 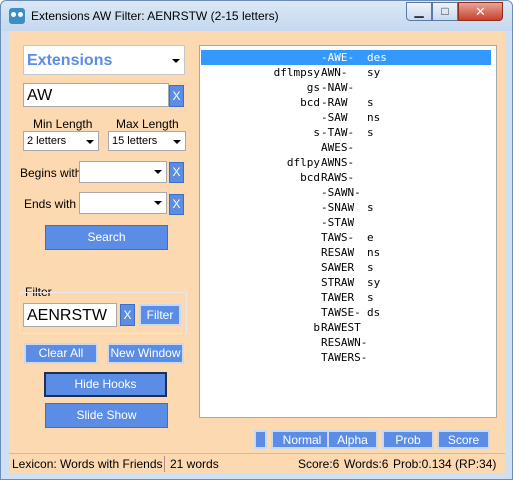 I want to click on result-row: TAWER s, so click(x=346, y=297).